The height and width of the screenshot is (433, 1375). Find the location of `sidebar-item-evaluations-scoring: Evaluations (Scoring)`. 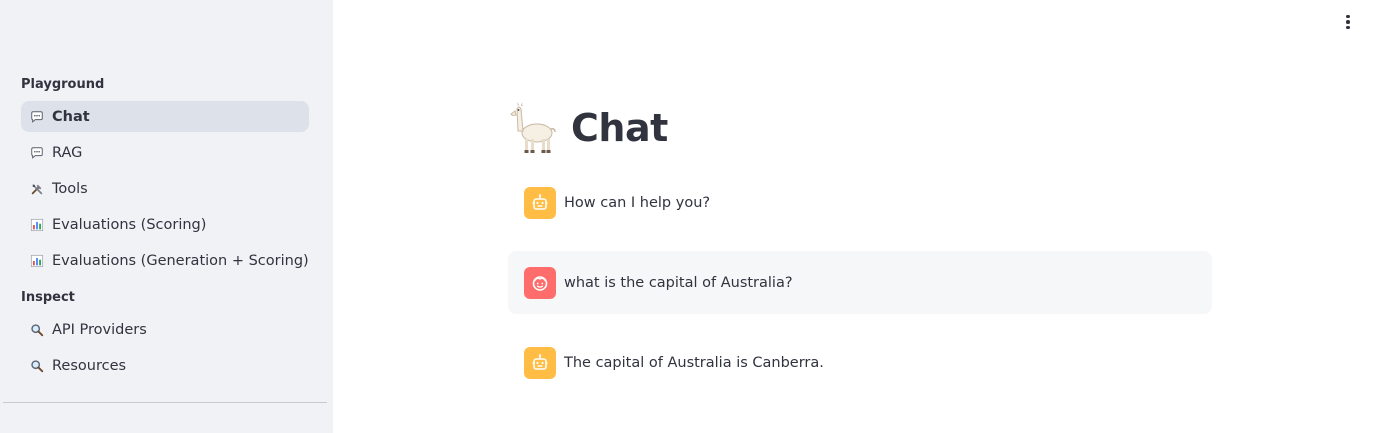

sidebar-item-evaluations-scoring: Evaluations (Scoring) is located at coordinates (165, 224).